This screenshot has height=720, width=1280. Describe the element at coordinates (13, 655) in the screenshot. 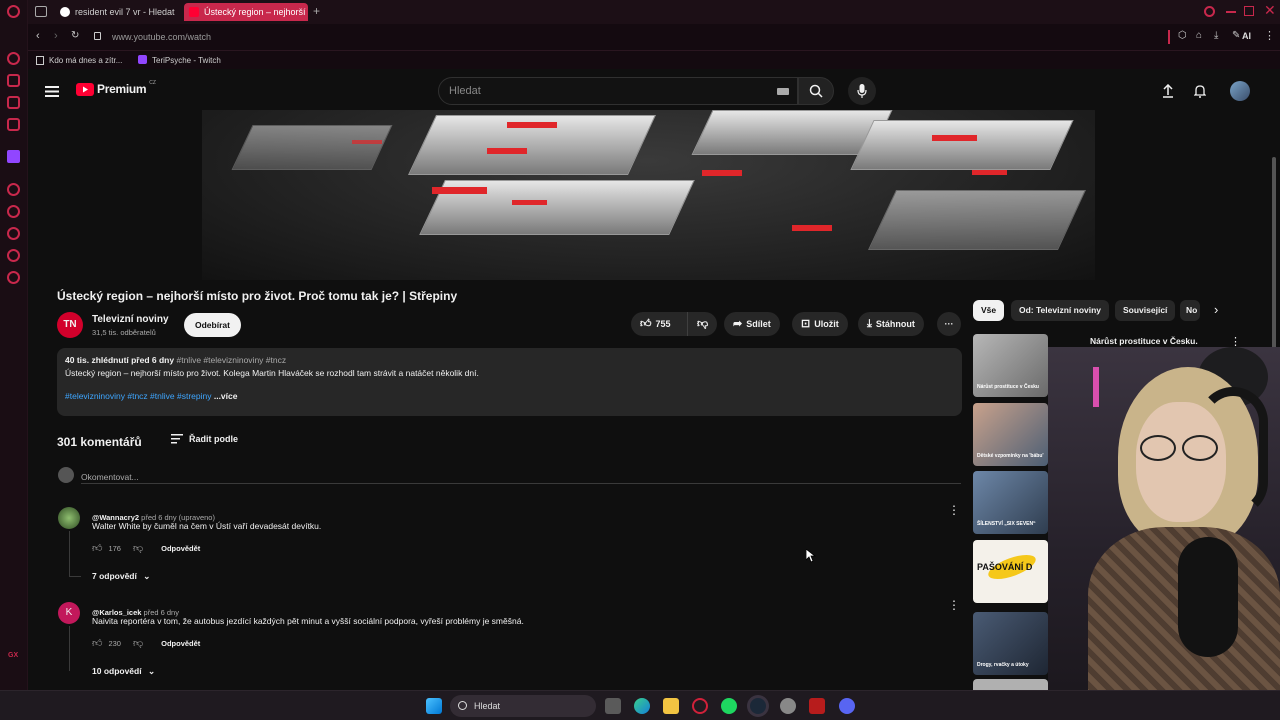

I see `gx-icon: GX` at that location.